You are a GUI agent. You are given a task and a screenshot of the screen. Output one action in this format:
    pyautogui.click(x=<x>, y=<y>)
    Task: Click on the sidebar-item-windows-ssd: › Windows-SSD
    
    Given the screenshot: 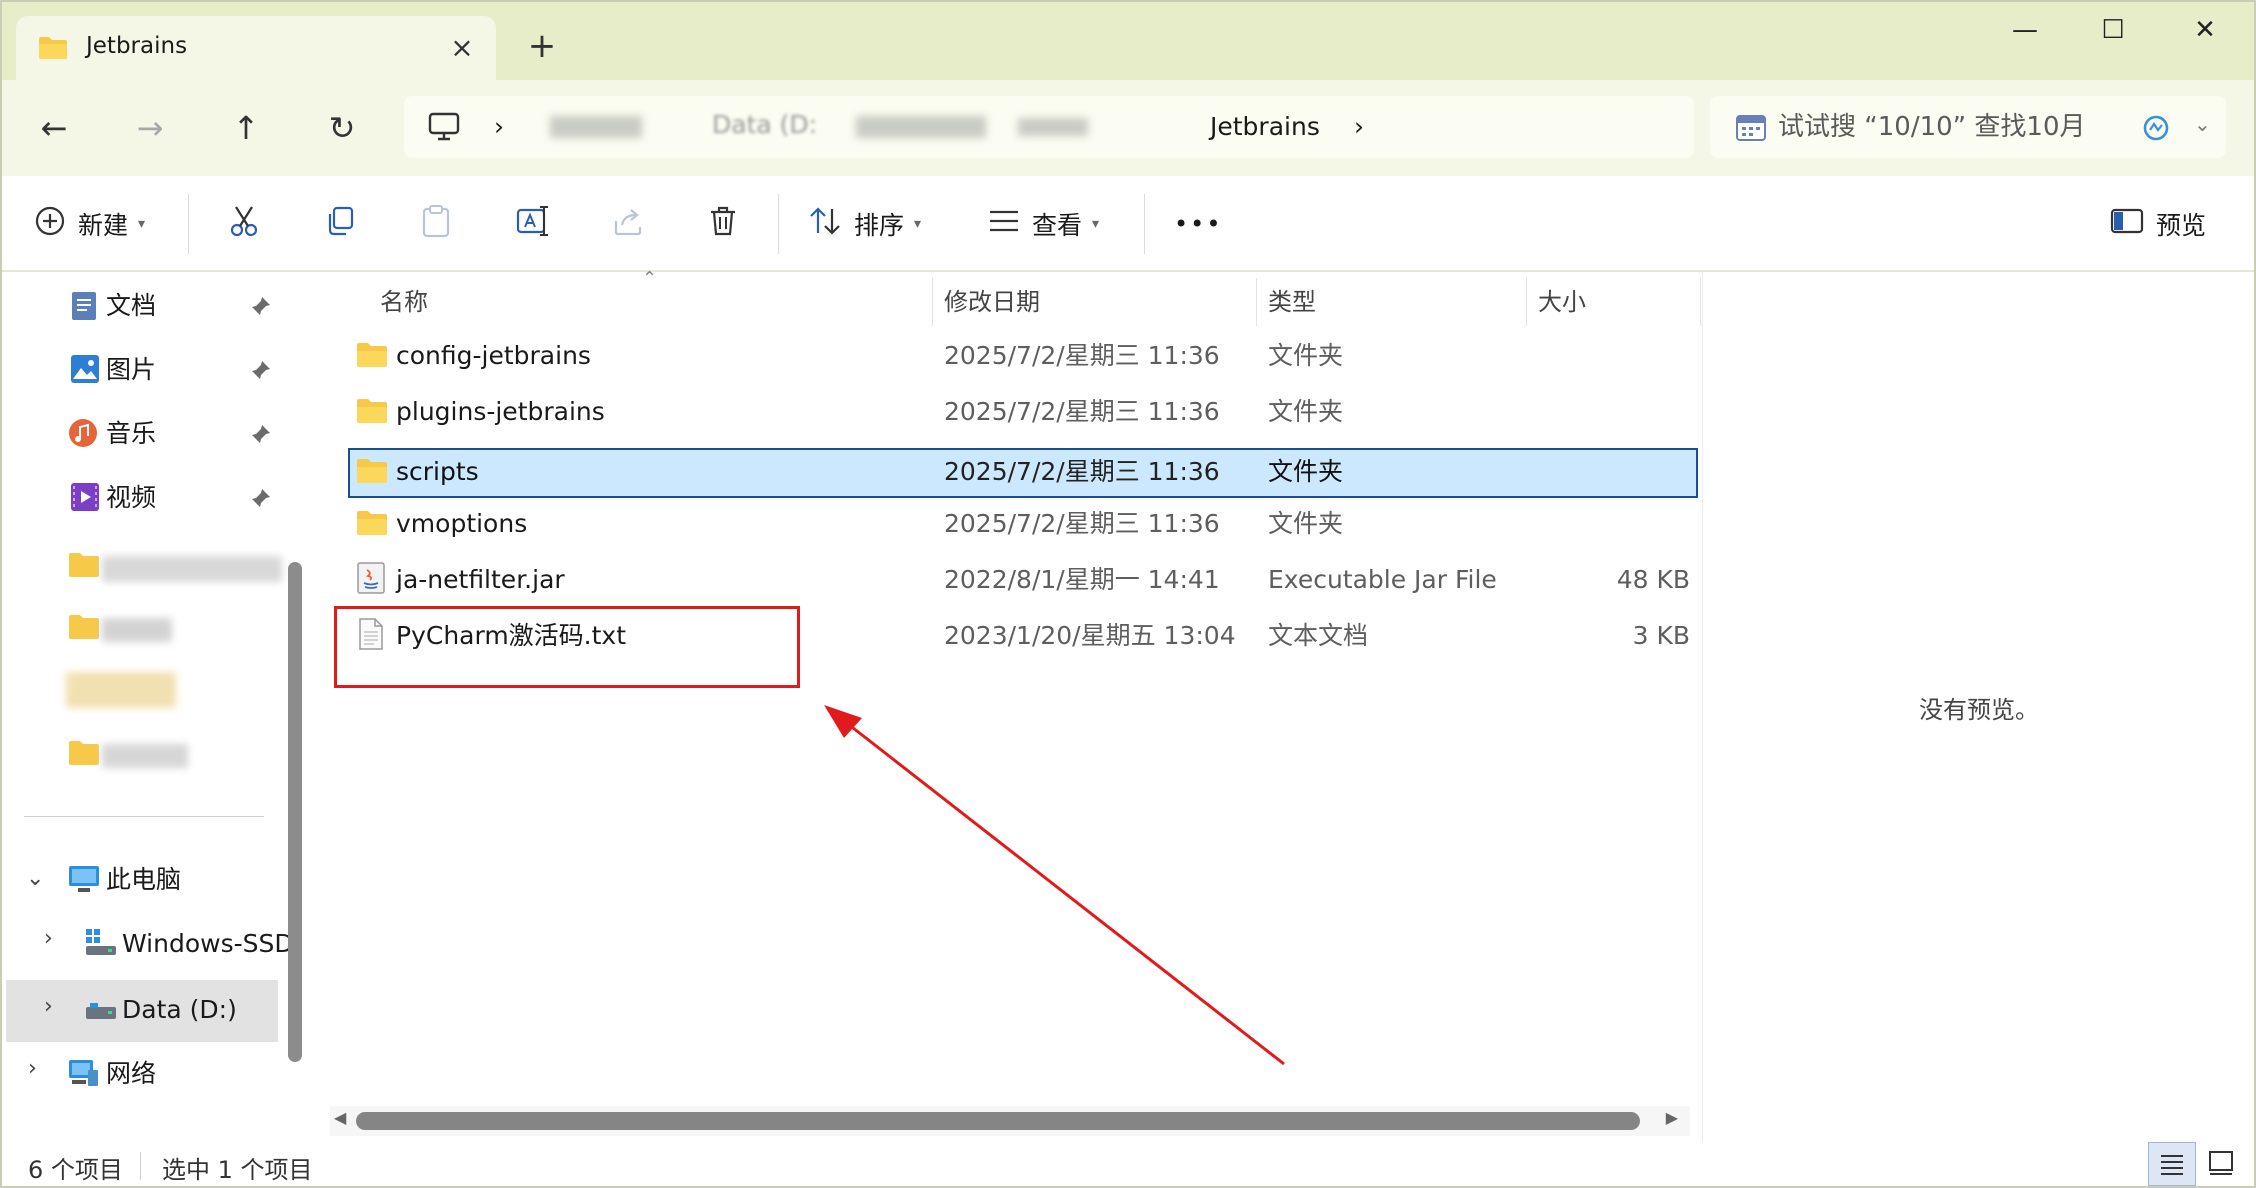 What is the action you would take?
    pyautogui.click(x=147, y=944)
    